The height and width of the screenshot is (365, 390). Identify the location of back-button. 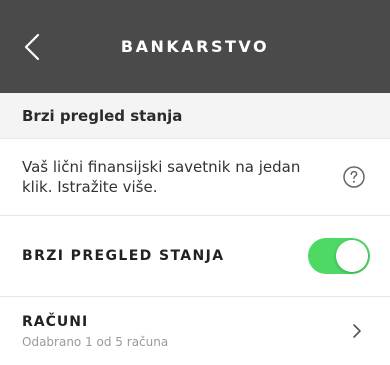
(32, 47).